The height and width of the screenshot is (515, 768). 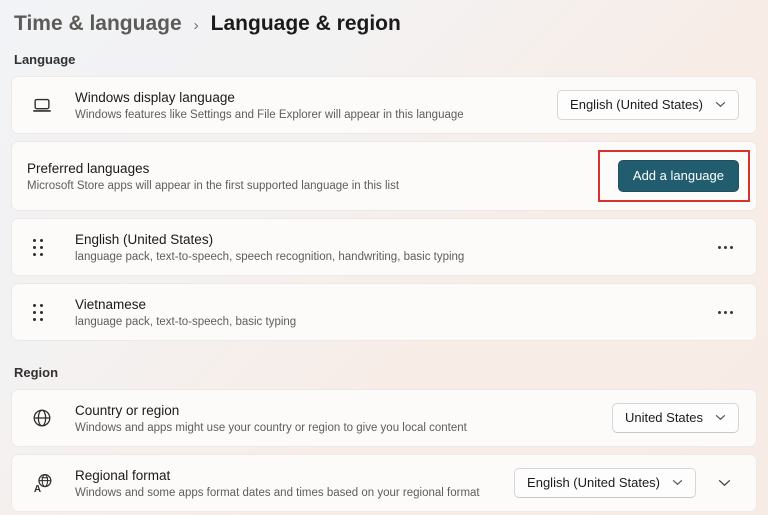 What do you see at coordinates (724, 483) in the screenshot?
I see `expand-row-chevron-icon` at bounding box center [724, 483].